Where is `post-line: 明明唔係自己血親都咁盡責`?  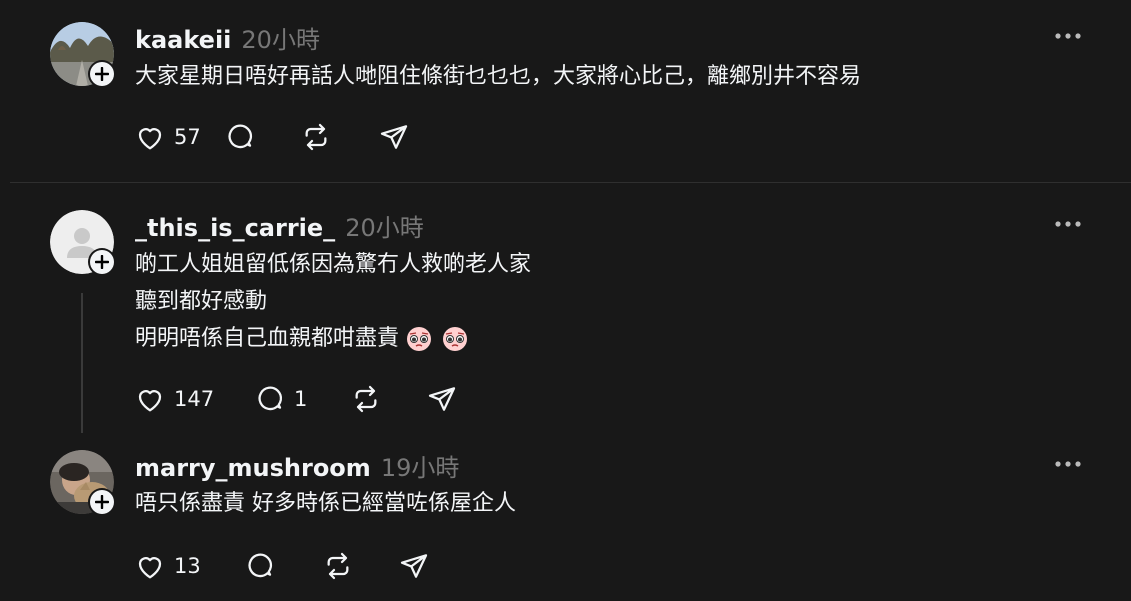
post-line: 明明唔係自己血親都咁盡責 is located at coordinates (333, 338).